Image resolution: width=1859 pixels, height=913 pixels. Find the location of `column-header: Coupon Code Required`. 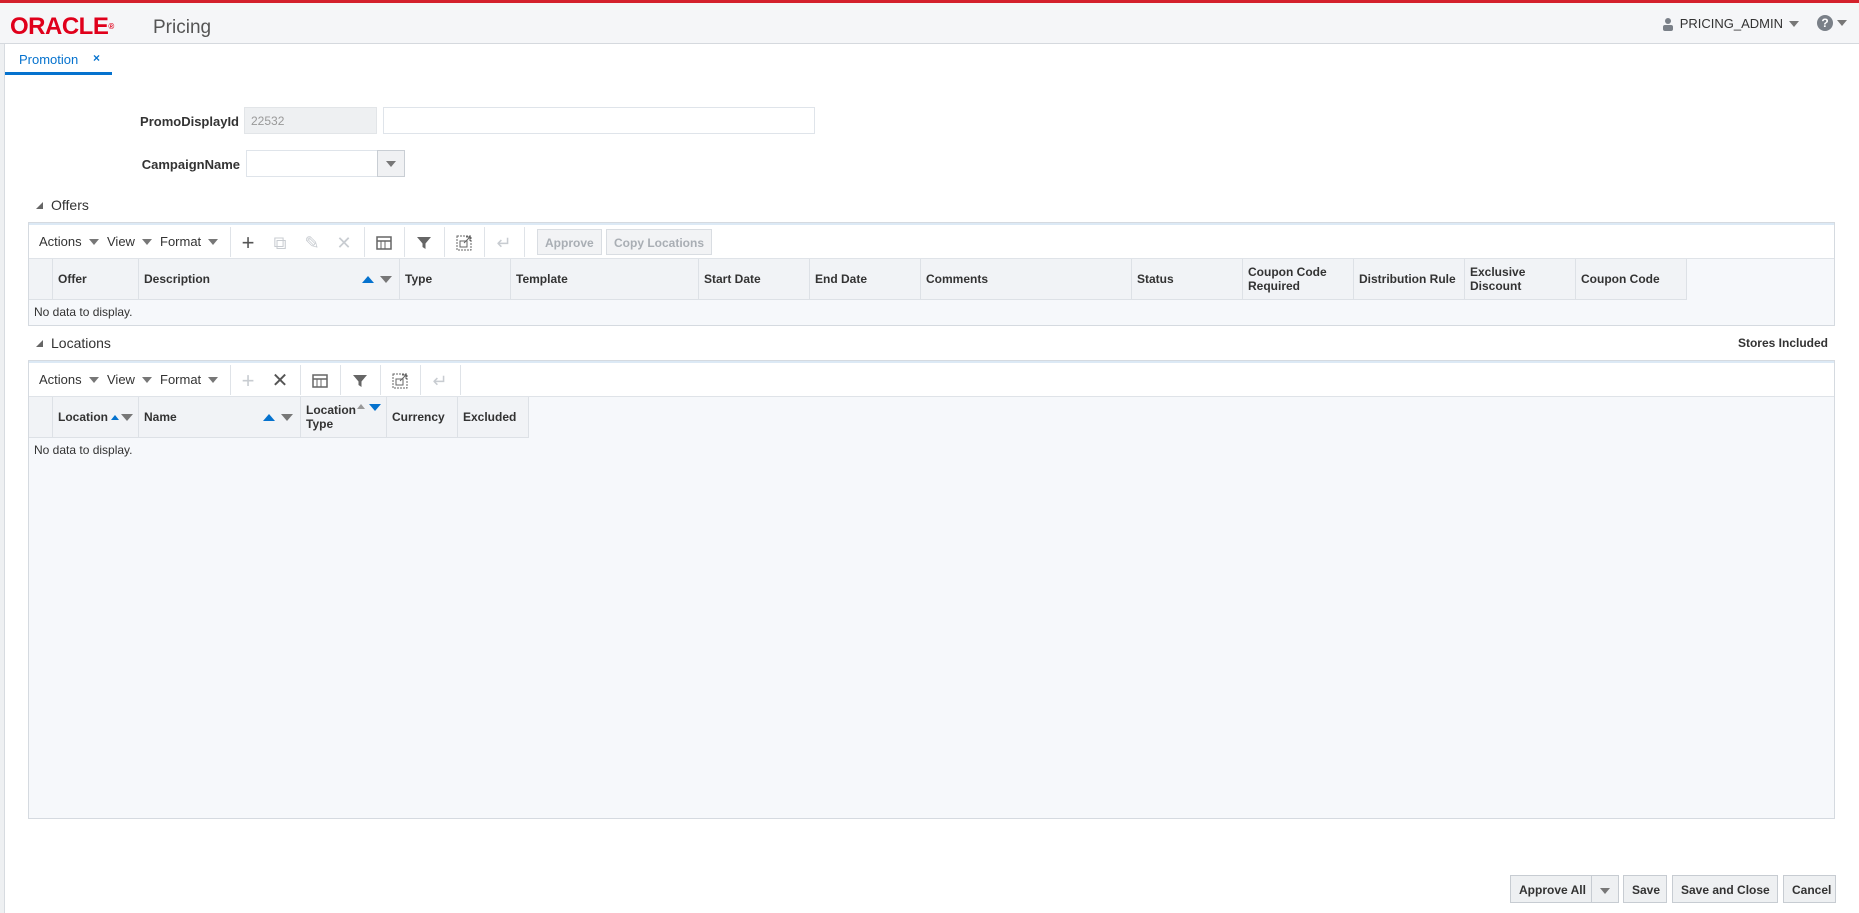

column-header: Coupon Code Required is located at coordinates (1298, 279).